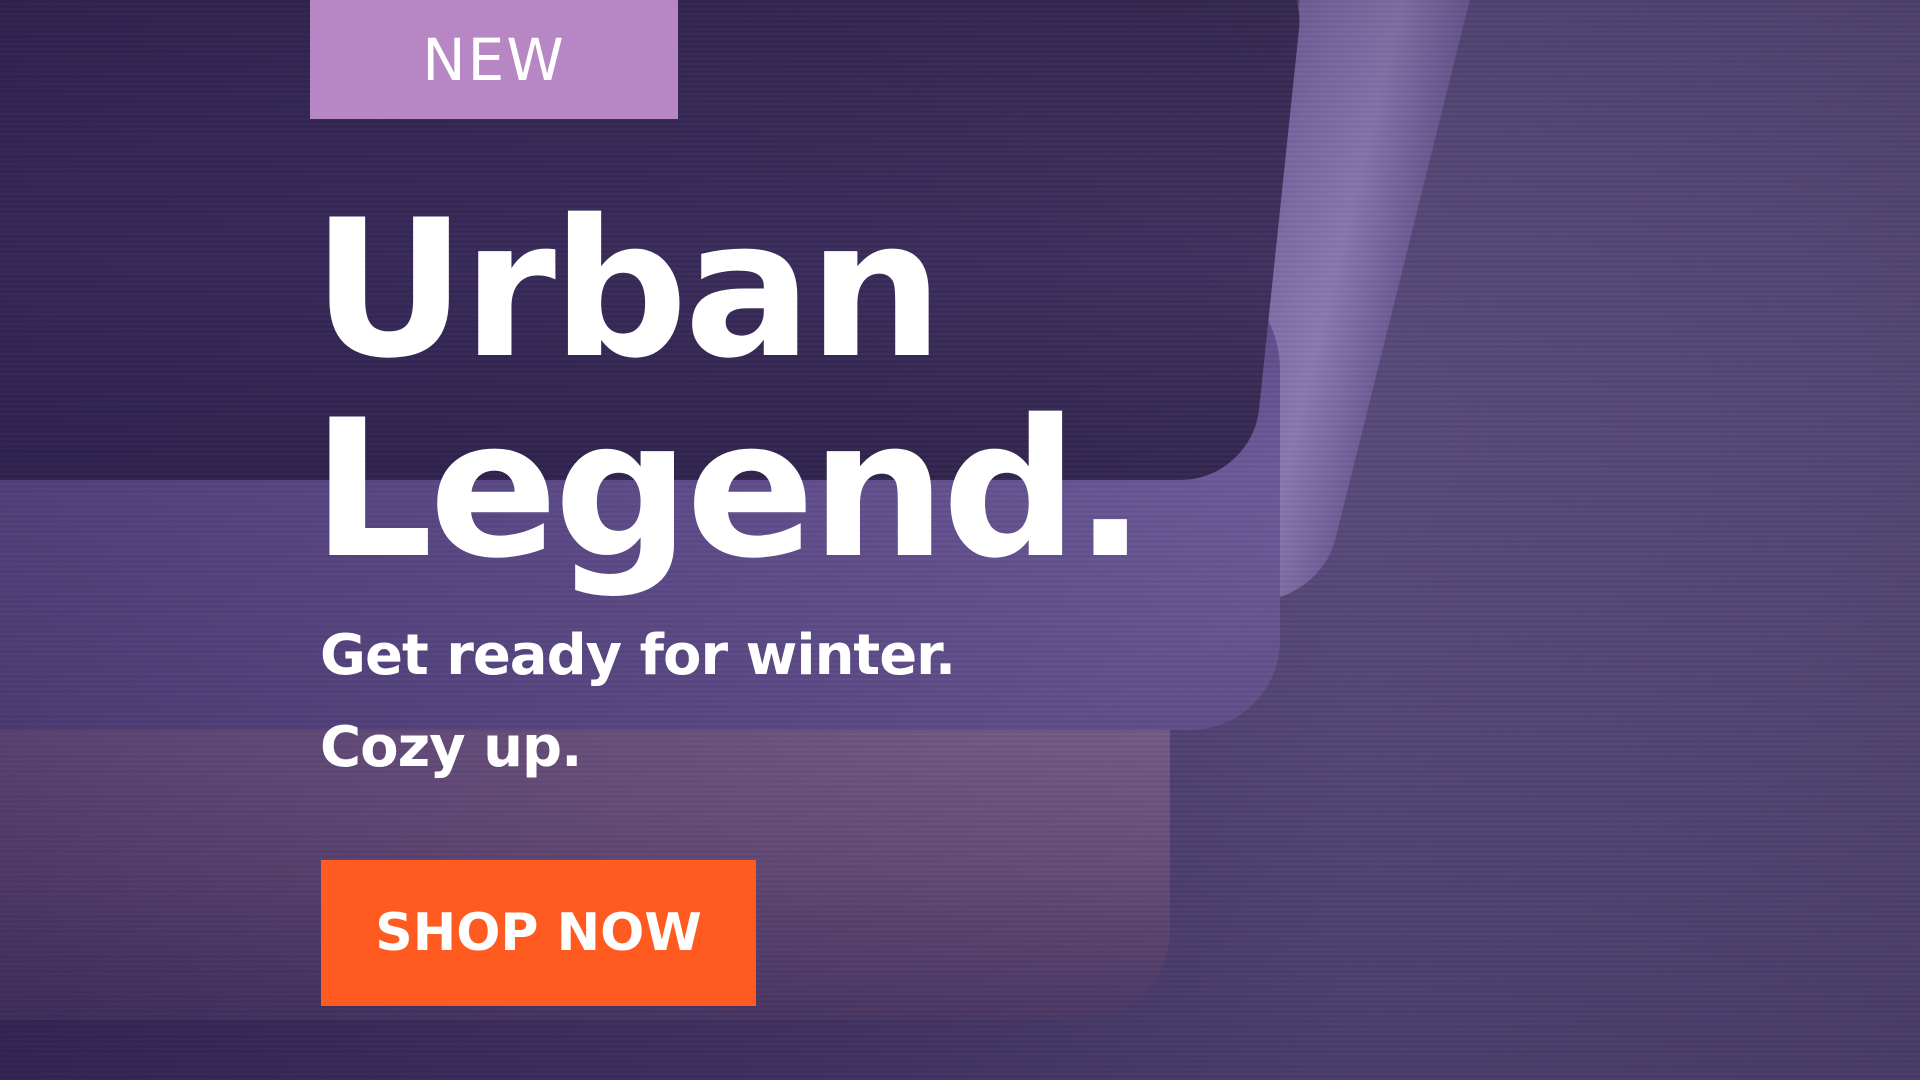 The height and width of the screenshot is (1080, 1920). I want to click on new-badge: NEW, so click(494, 59).